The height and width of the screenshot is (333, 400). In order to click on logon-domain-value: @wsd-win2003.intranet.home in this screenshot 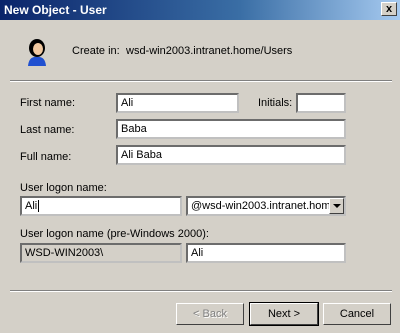, I will do `click(264, 206)`.